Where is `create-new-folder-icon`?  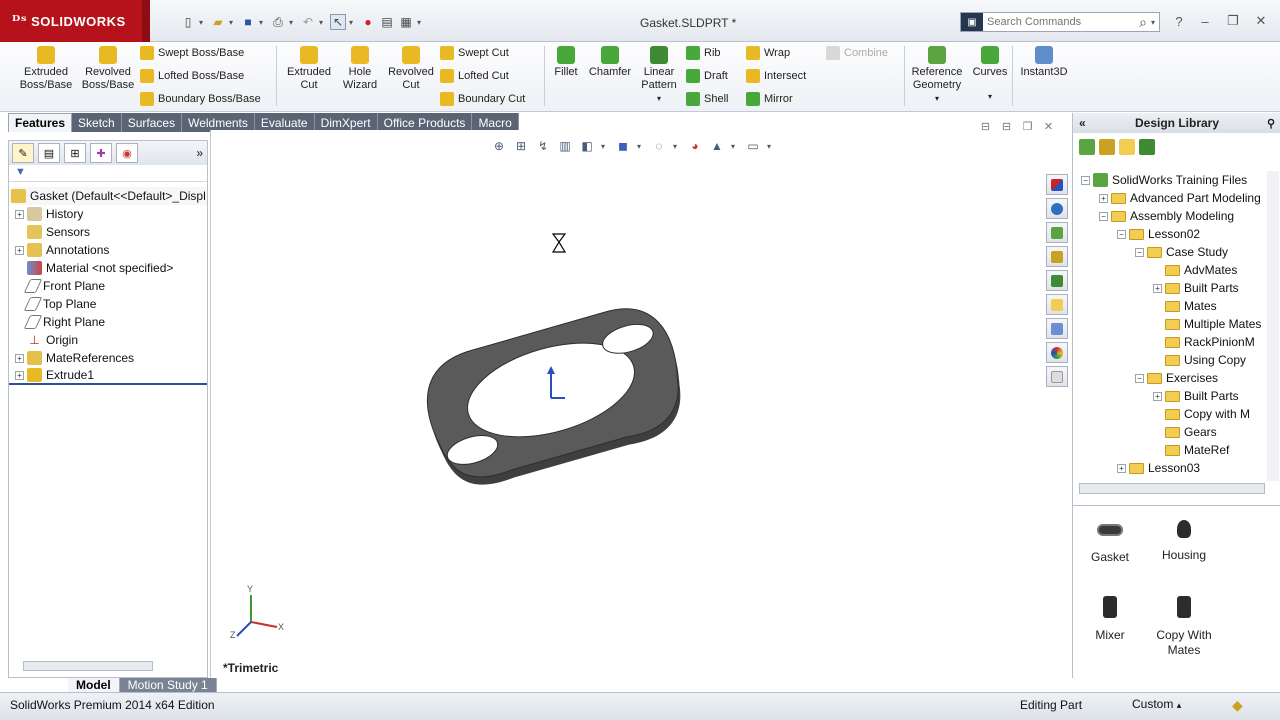
create-new-folder-icon is located at coordinates (1127, 147).